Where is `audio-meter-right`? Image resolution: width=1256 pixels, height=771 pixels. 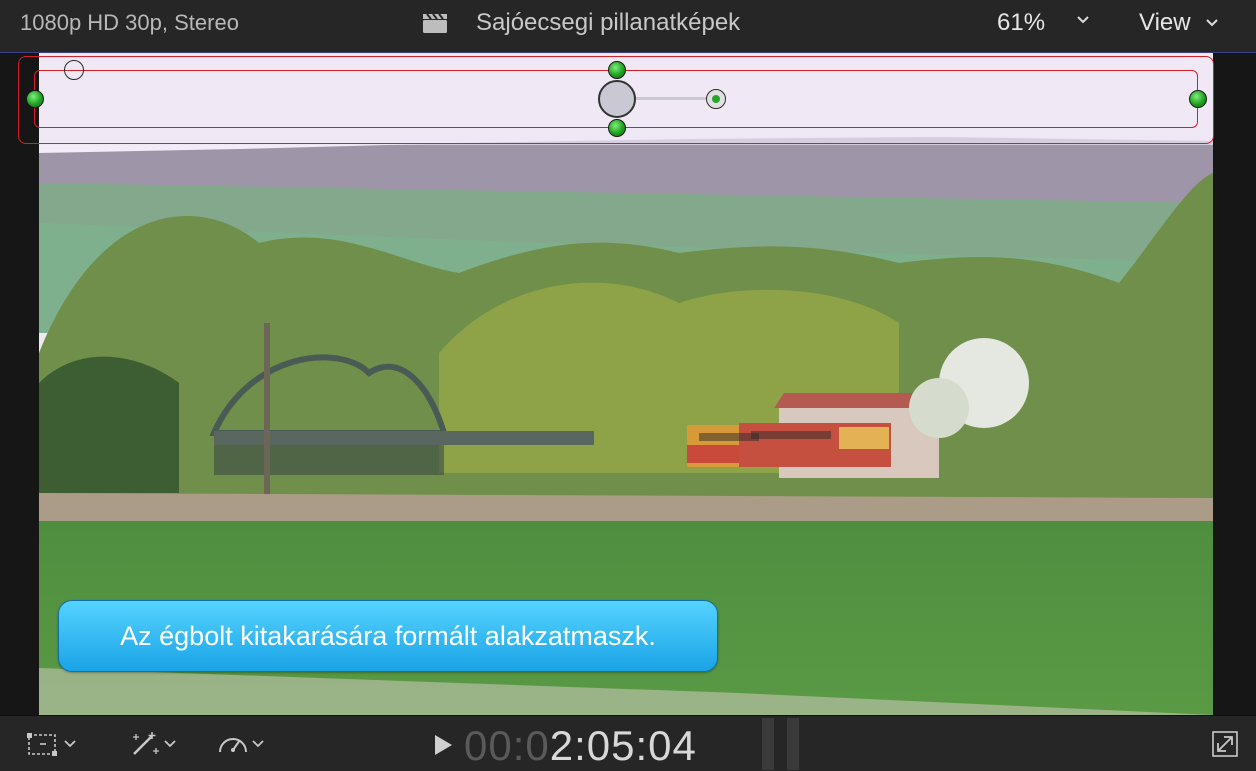
audio-meter-right is located at coordinates (793, 744).